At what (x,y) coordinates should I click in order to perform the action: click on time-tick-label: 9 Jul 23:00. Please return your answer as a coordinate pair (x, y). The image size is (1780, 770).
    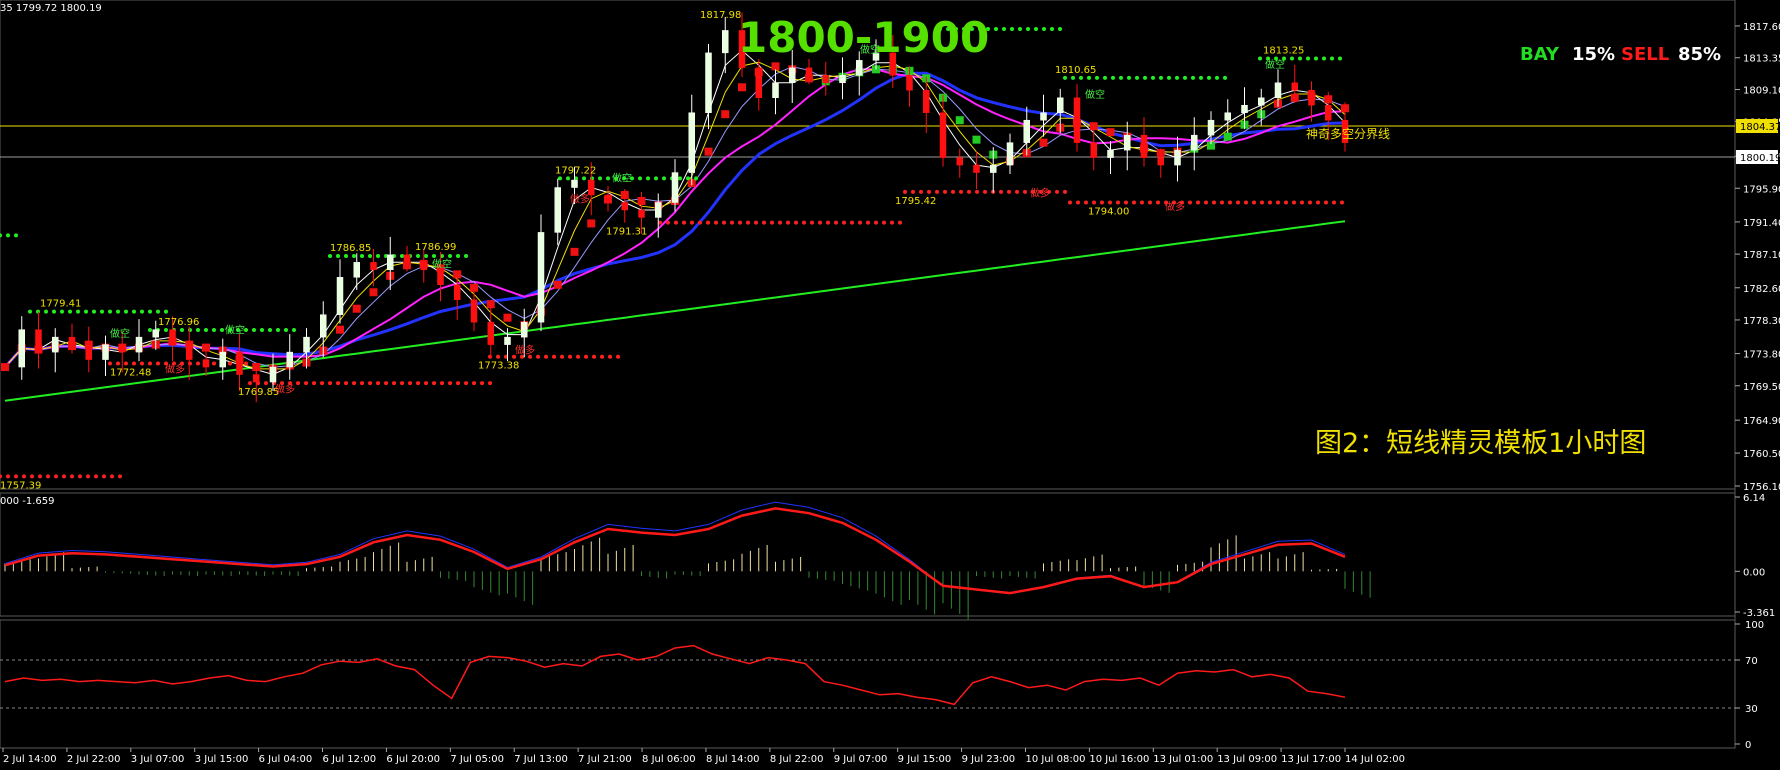
    Looking at the image, I should click on (989, 759).